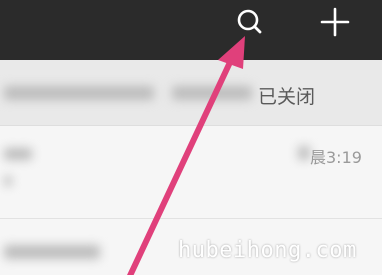 This screenshot has height=275, width=382. What do you see at coordinates (8, 181) in the screenshot?
I see `blurred-preview` at bounding box center [8, 181].